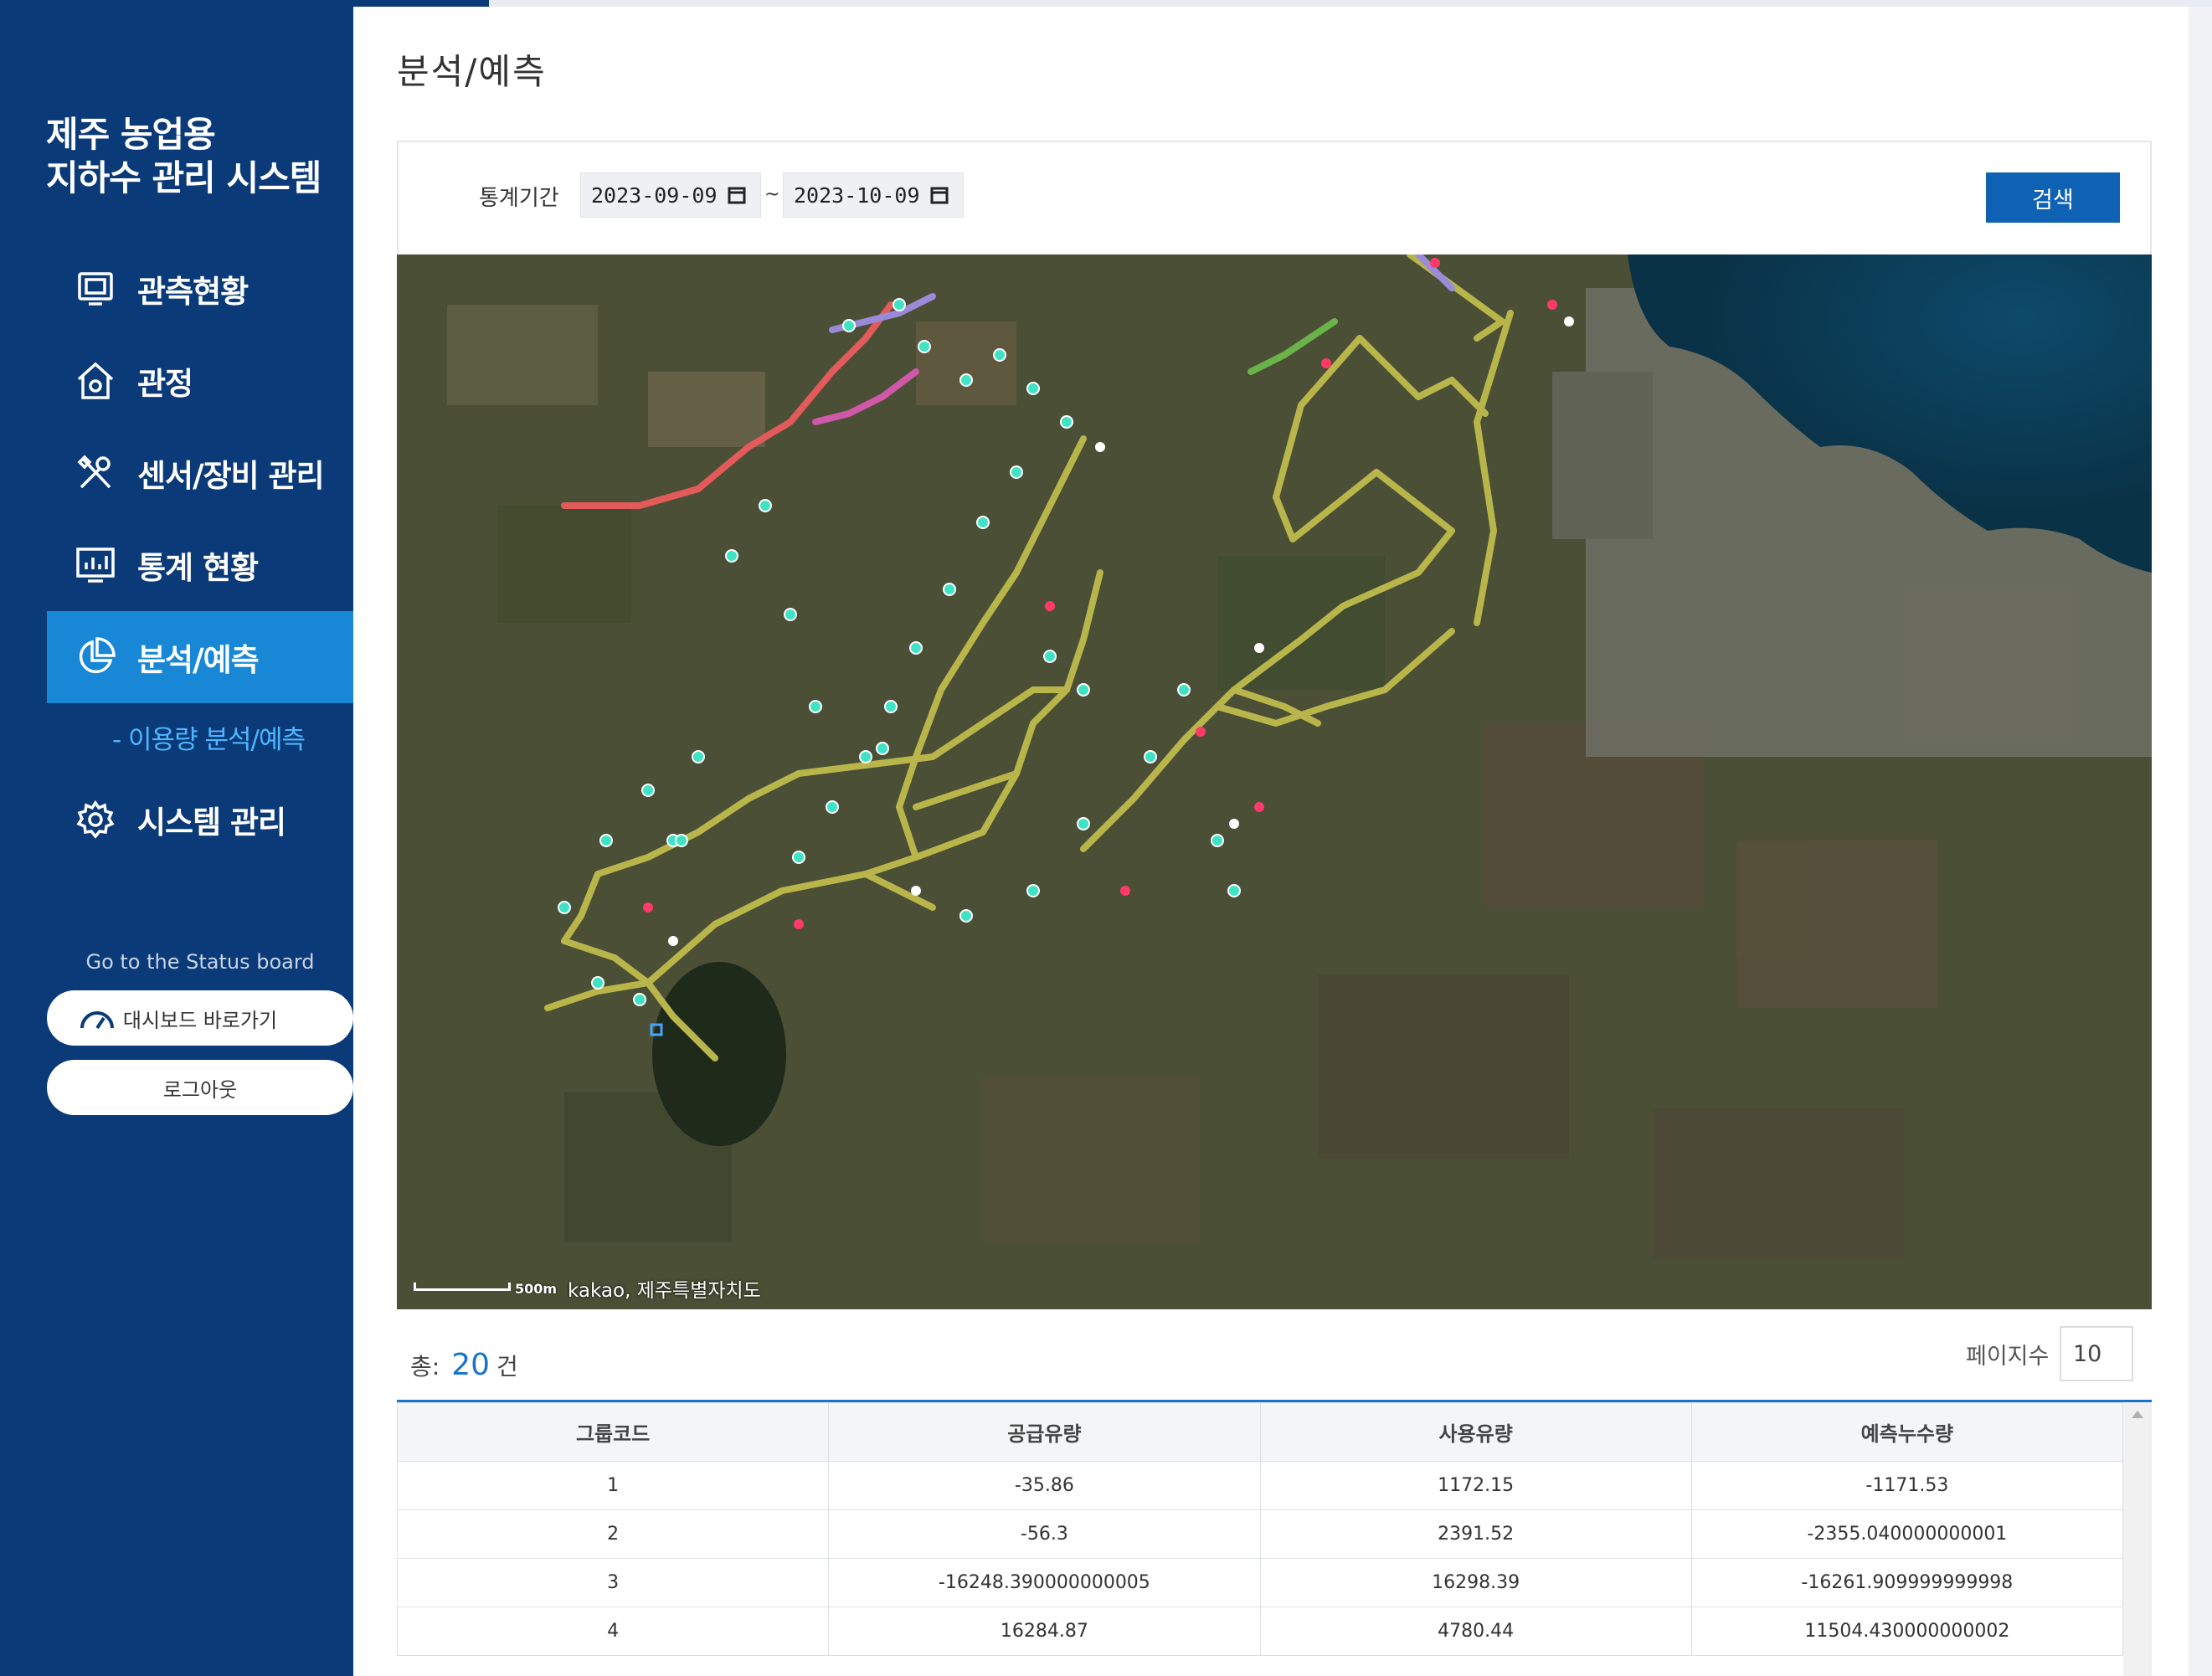 The image size is (2212, 1676). What do you see at coordinates (184, 156) in the screenshot?
I see `app-title: 제주 농업용 지하수 관리 시스템` at bounding box center [184, 156].